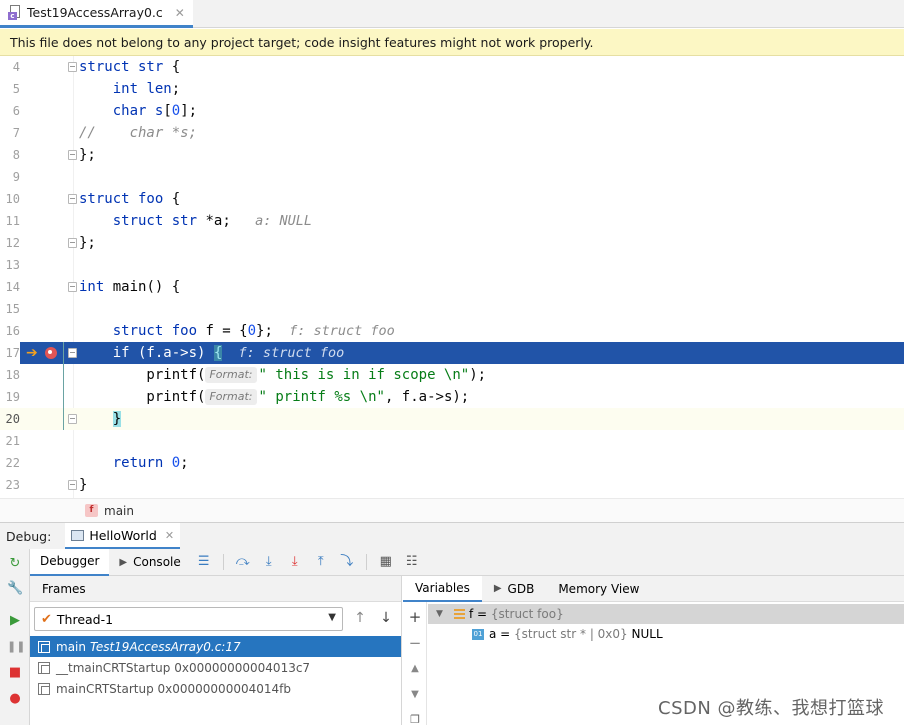 Image resolution: width=904 pixels, height=725 pixels. I want to click on line-number: 14, so click(10, 287).